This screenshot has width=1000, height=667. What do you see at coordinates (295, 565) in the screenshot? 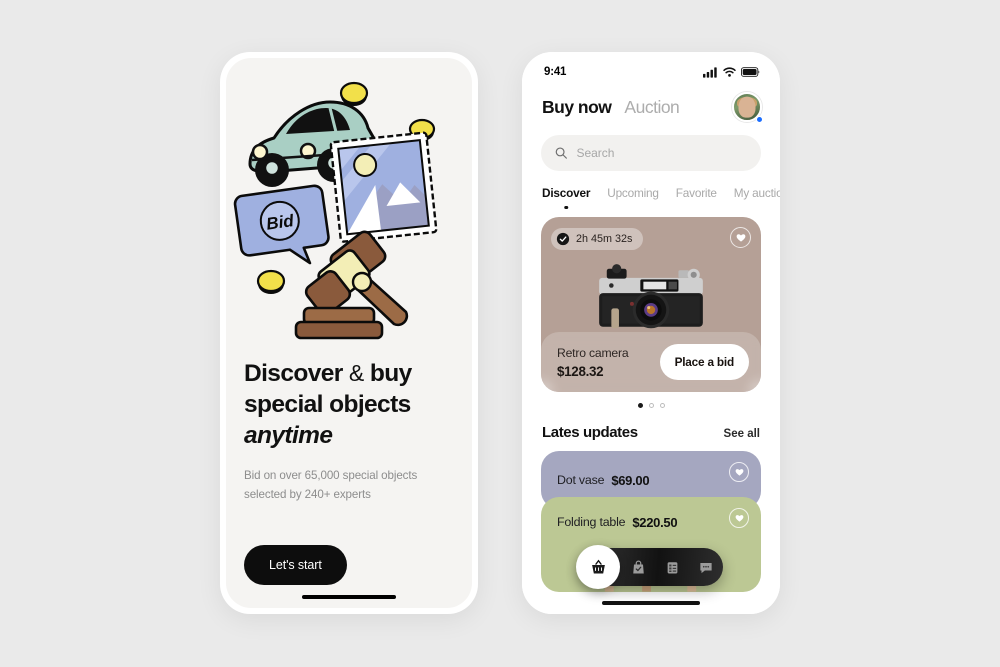
I see `lets-start-button: Let's start` at bounding box center [295, 565].